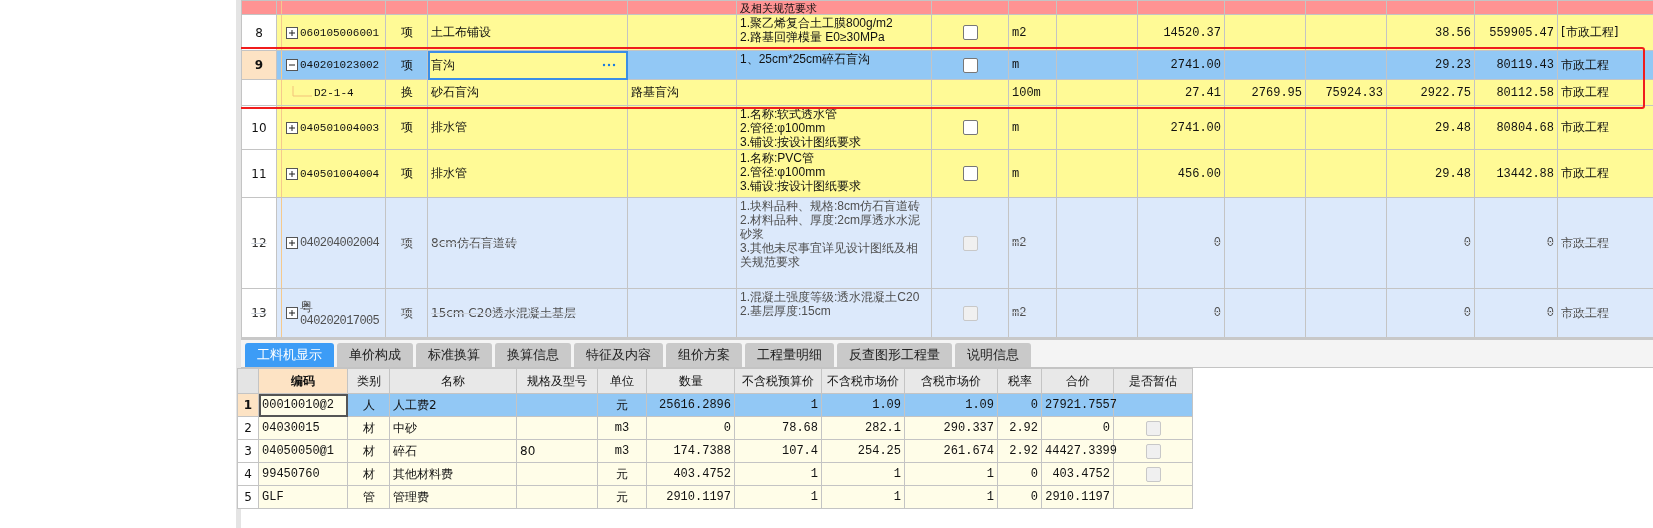 This screenshot has width=1653, height=528. I want to click on item-code: 040202017005, so click(340, 320).